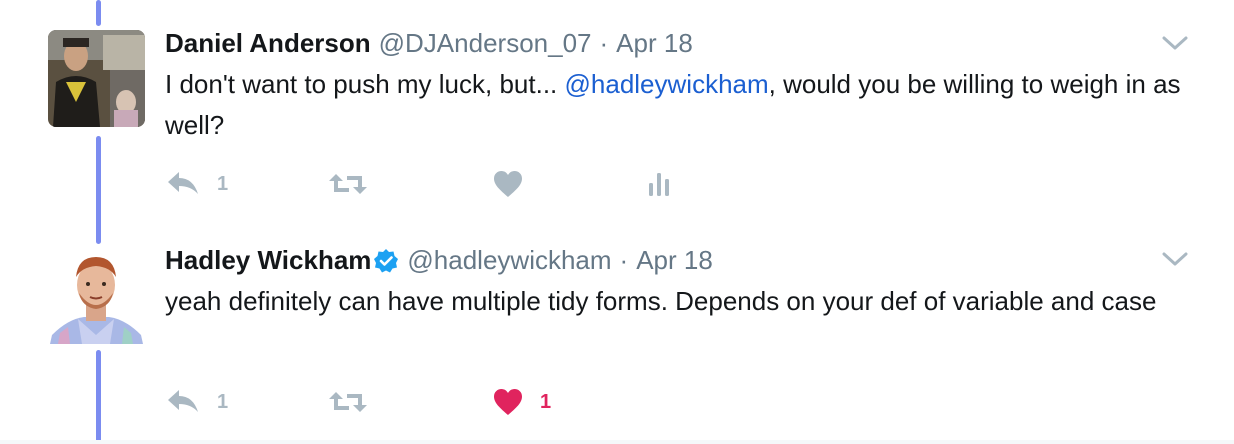 This screenshot has width=1234, height=444. Describe the element at coordinates (268, 260) in the screenshot. I see `author-name: Hadley Wickham` at that location.